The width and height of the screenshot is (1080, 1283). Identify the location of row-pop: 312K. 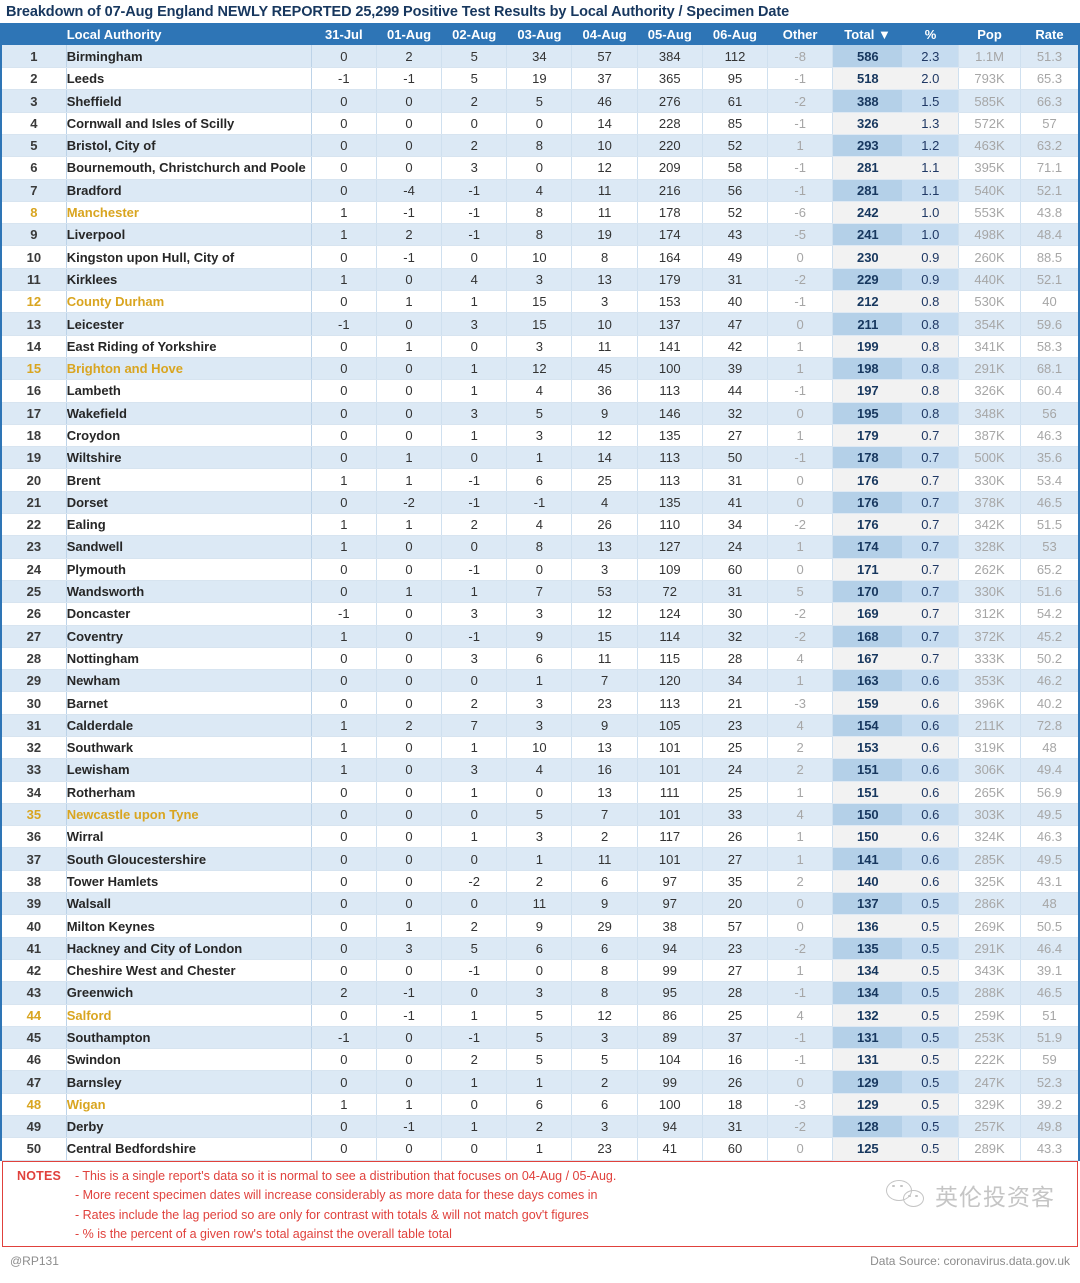
(989, 614).